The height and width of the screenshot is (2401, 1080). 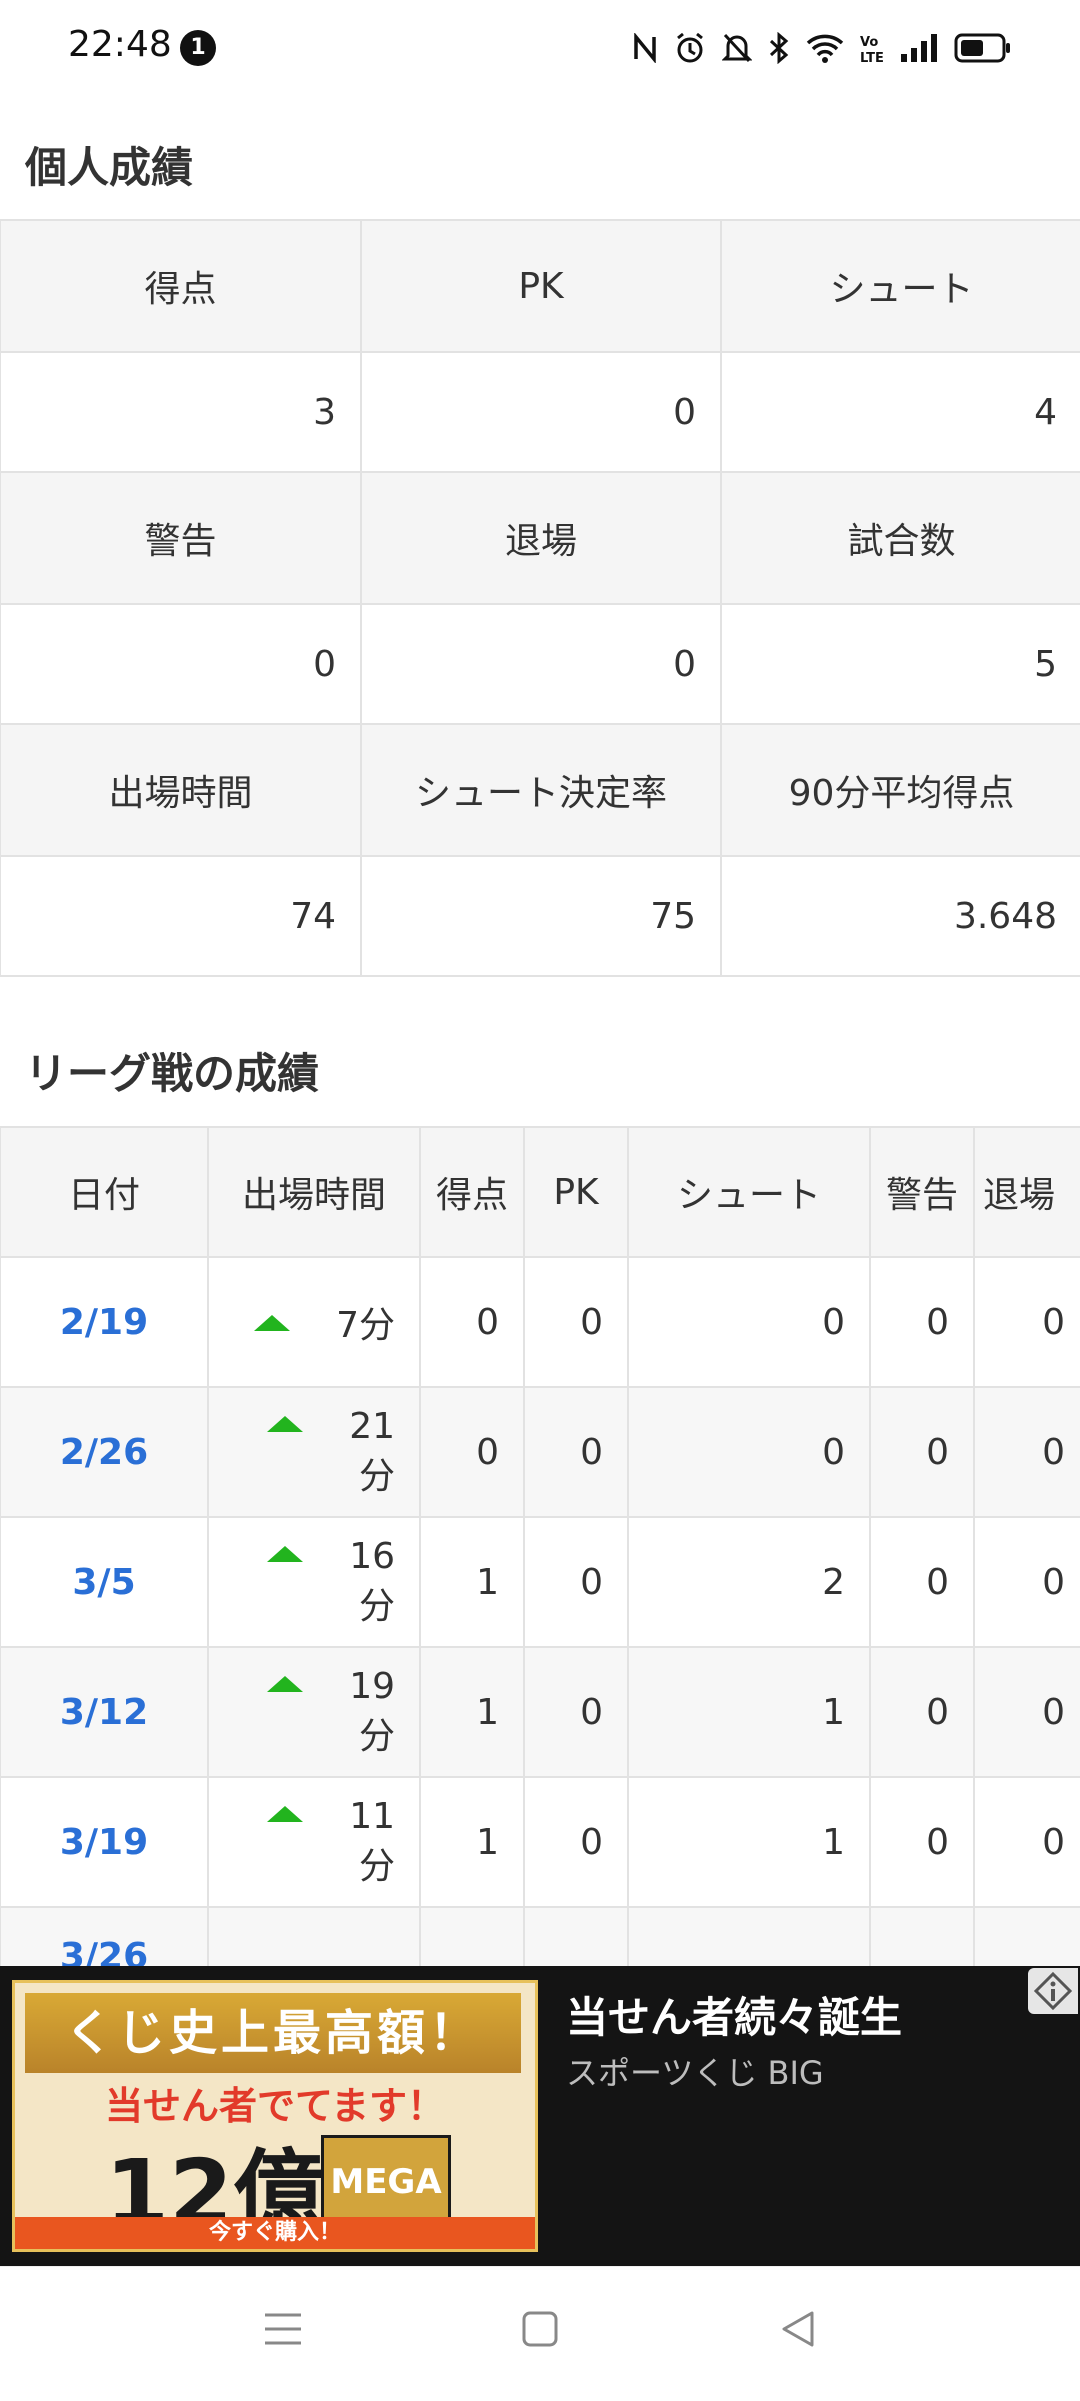 What do you see at coordinates (120, 44) in the screenshot?
I see `status-time: 22:48` at bounding box center [120, 44].